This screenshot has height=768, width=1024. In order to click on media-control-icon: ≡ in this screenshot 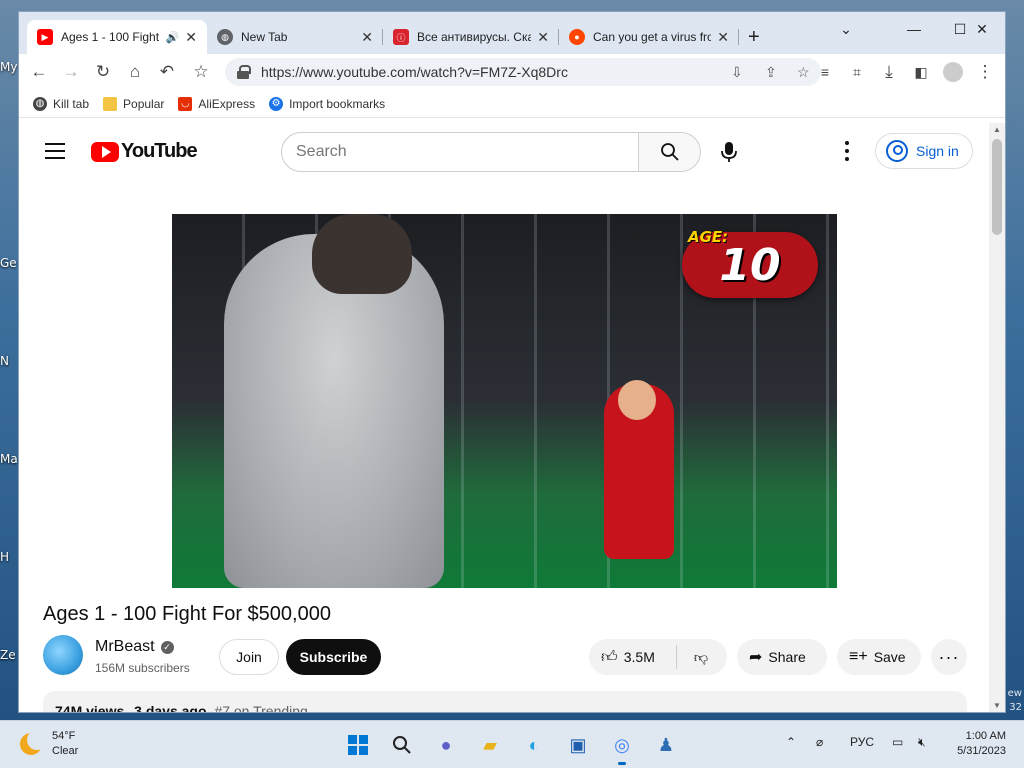, I will do `click(825, 72)`.